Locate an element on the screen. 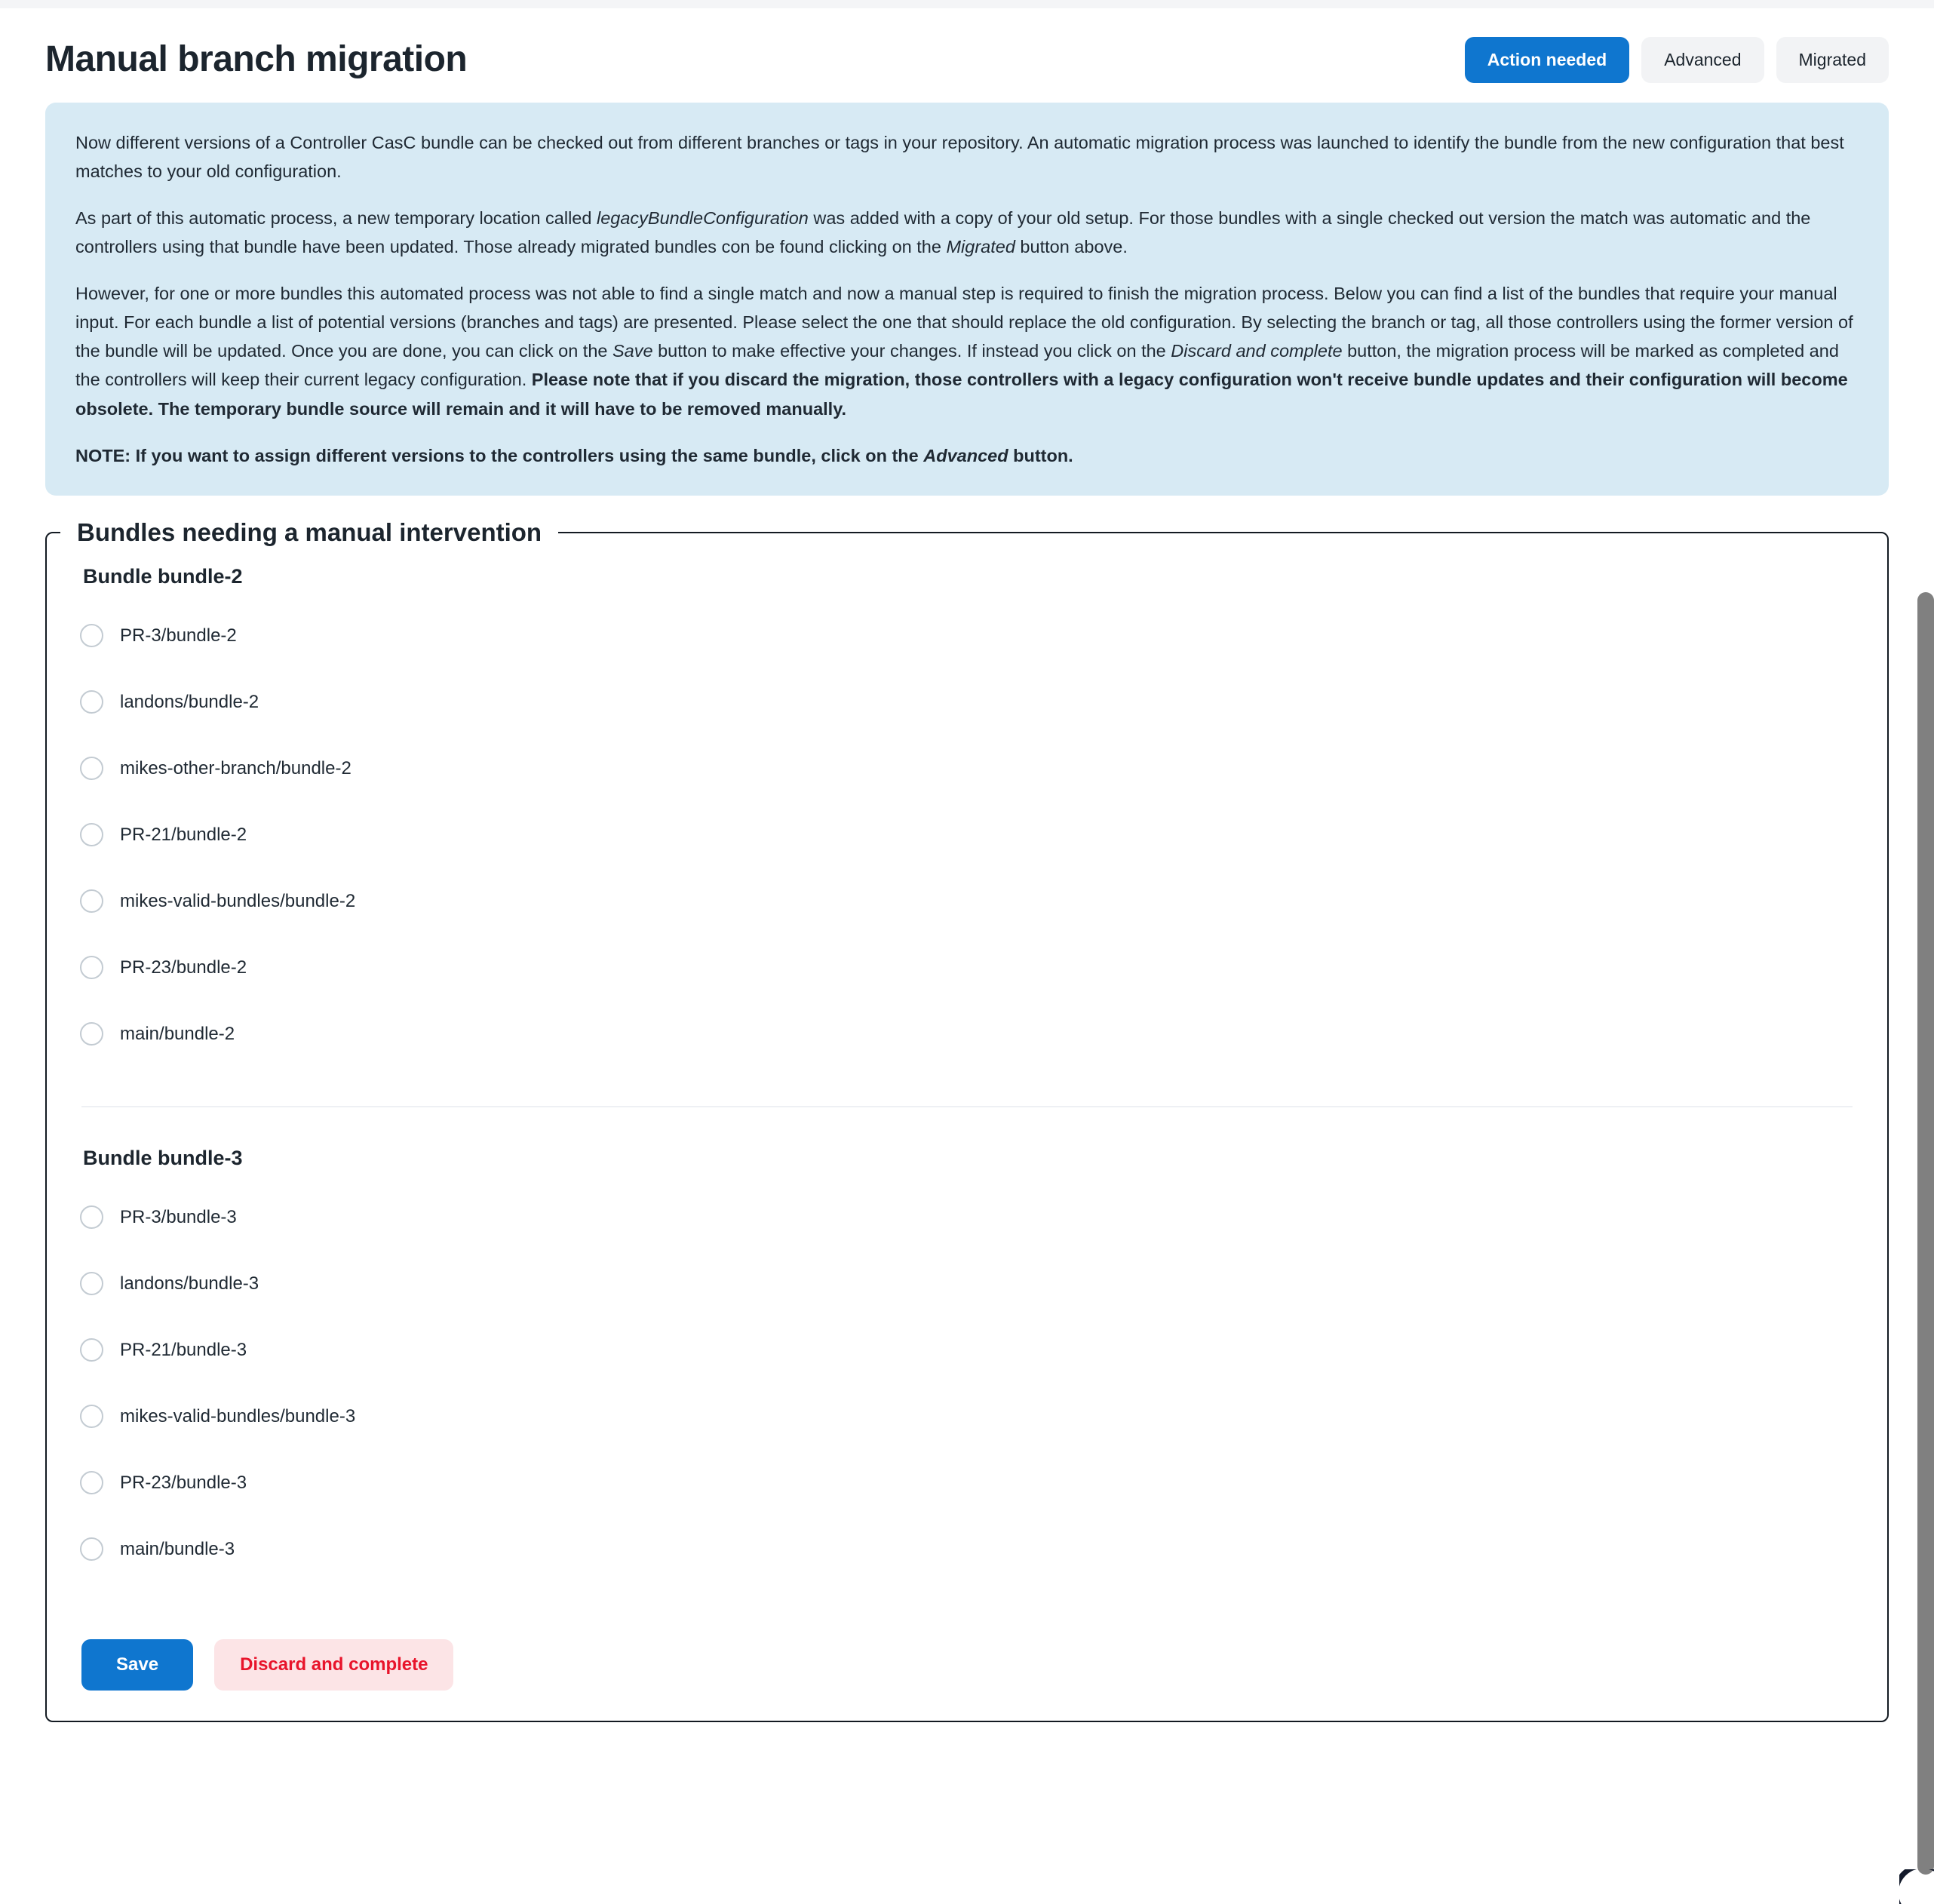 The width and height of the screenshot is (1934, 1904). radio-option: landons/bundle-2 is located at coordinates (967, 702).